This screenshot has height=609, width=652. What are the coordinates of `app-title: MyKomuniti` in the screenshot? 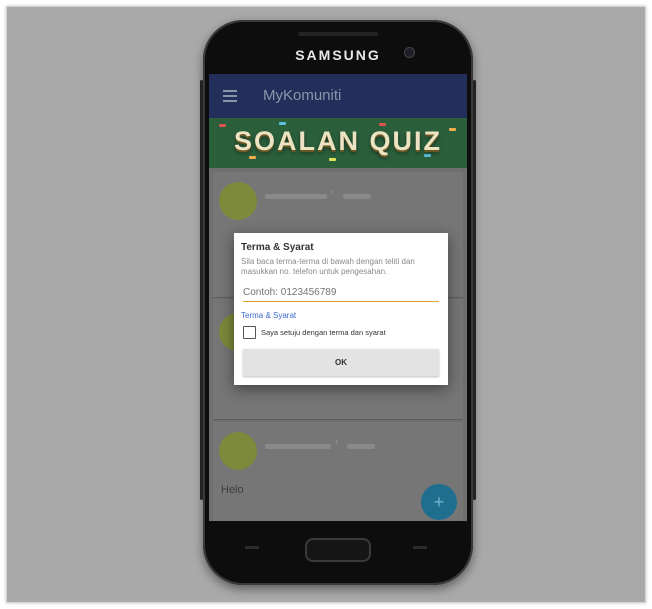 It's located at (302, 95).